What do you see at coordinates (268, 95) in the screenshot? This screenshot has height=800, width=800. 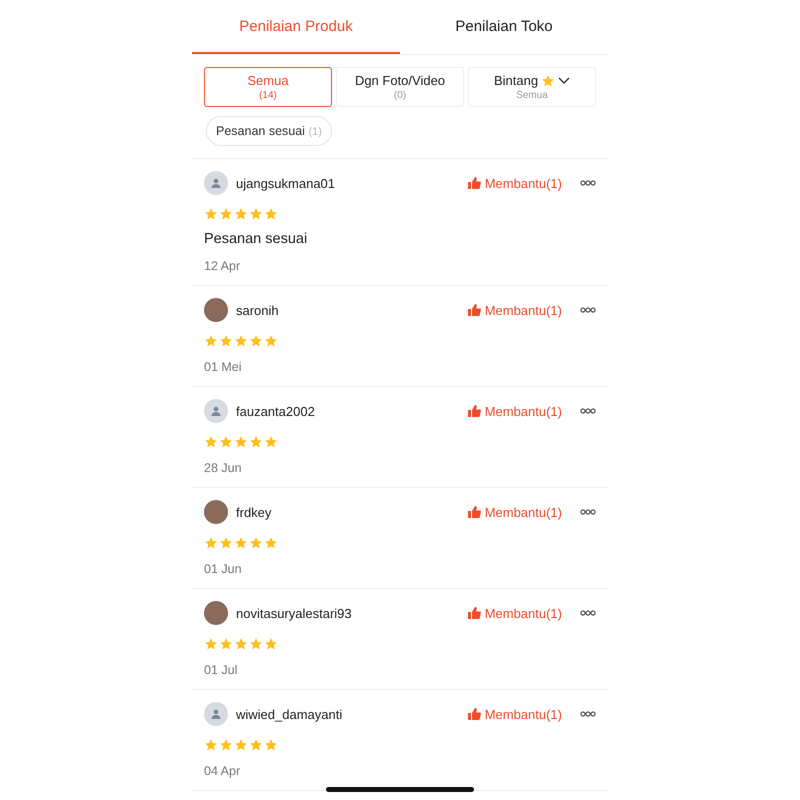 I see `filter-count: (14)` at bounding box center [268, 95].